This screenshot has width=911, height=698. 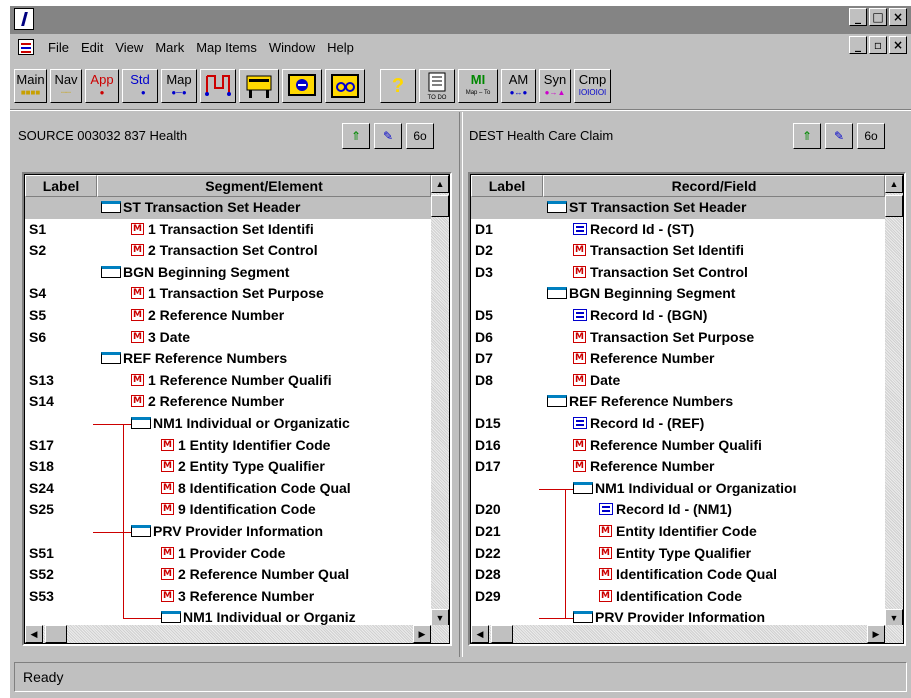 What do you see at coordinates (92, 47) in the screenshot?
I see `menu-edit: Edit` at bounding box center [92, 47].